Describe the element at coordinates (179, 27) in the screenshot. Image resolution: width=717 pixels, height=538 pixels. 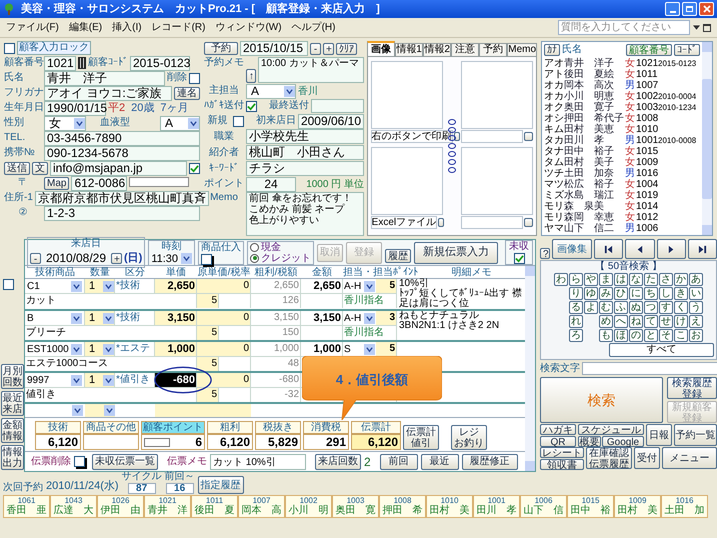
I see `menu-item: レコード(R)` at that location.